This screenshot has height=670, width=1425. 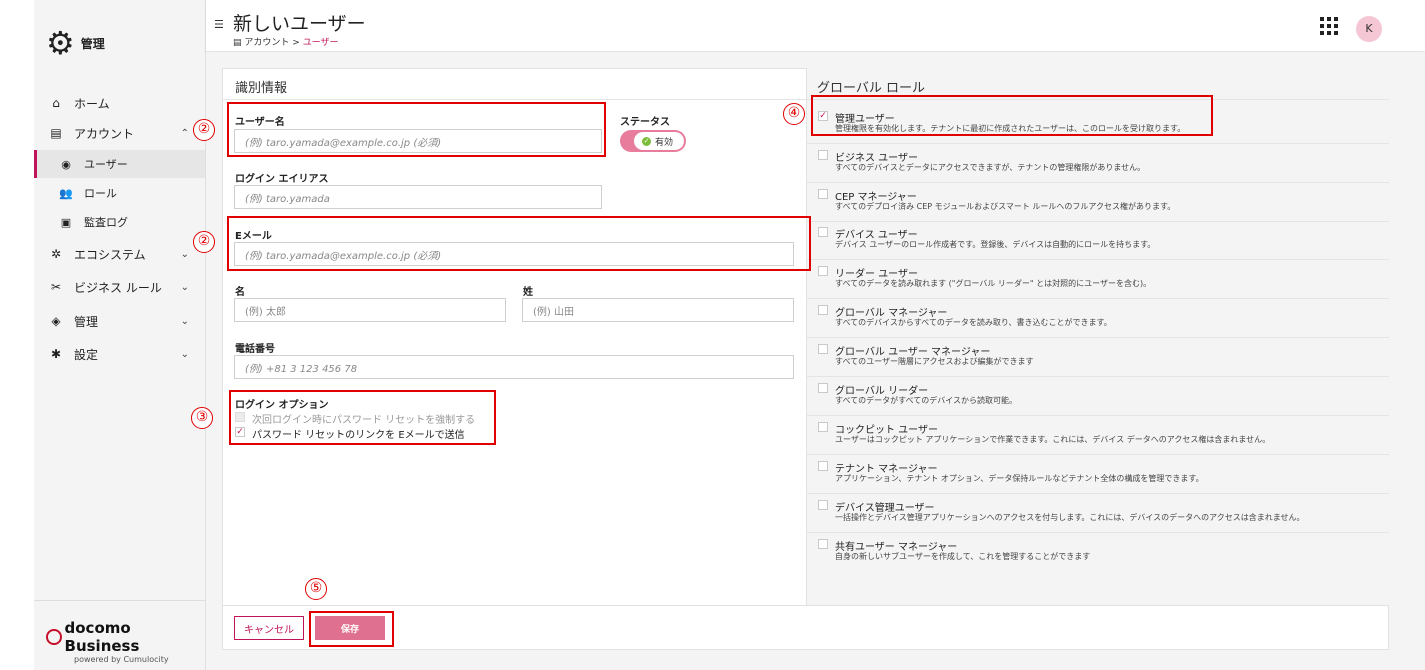 What do you see at coordinates (56, 321) in the screenshot?
I see `admin-icon: ◈` at bounding box center [56, 321].